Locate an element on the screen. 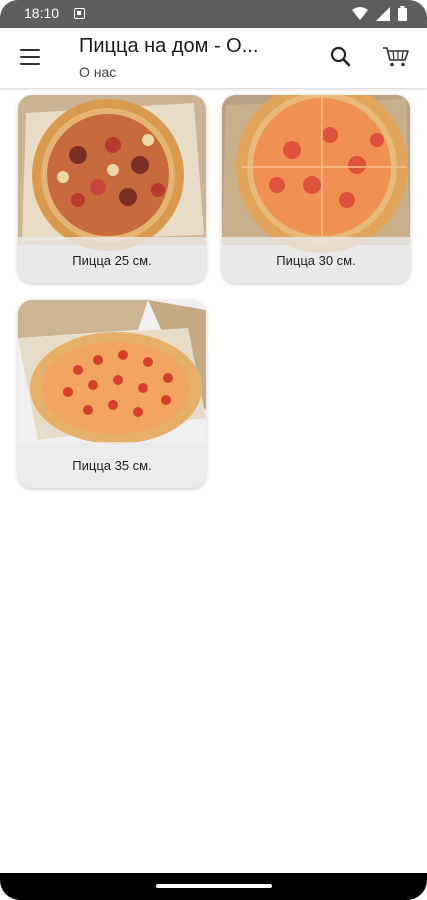 Image resolution: width=427 pixels, height=900 pixels. status-icons is located at coordinates (379, 13).